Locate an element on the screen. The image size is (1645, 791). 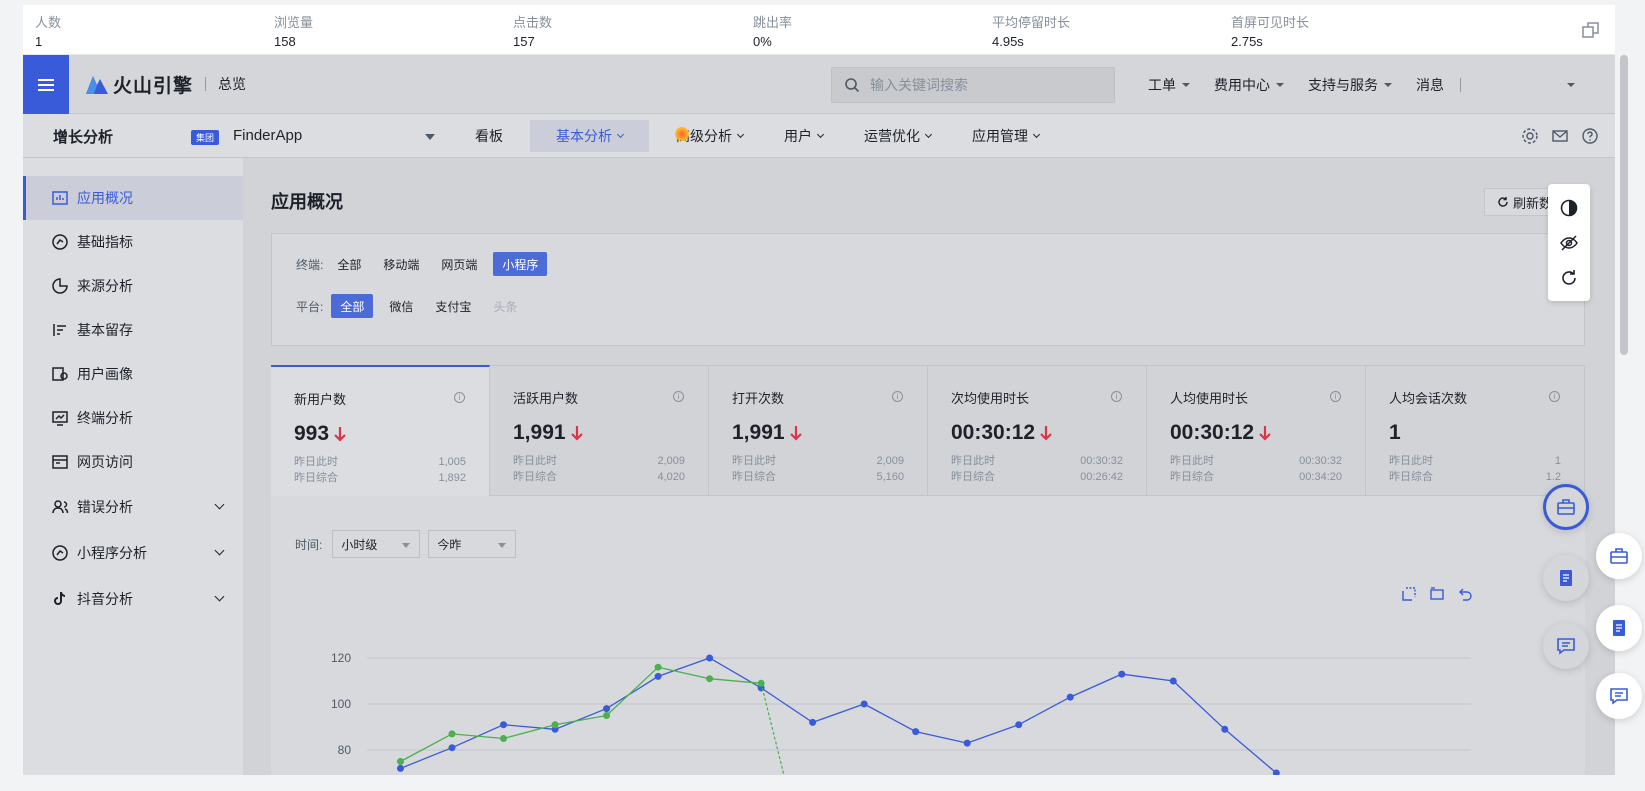
trend-chart: 80 100 120 is located at coordinates (901, 713).